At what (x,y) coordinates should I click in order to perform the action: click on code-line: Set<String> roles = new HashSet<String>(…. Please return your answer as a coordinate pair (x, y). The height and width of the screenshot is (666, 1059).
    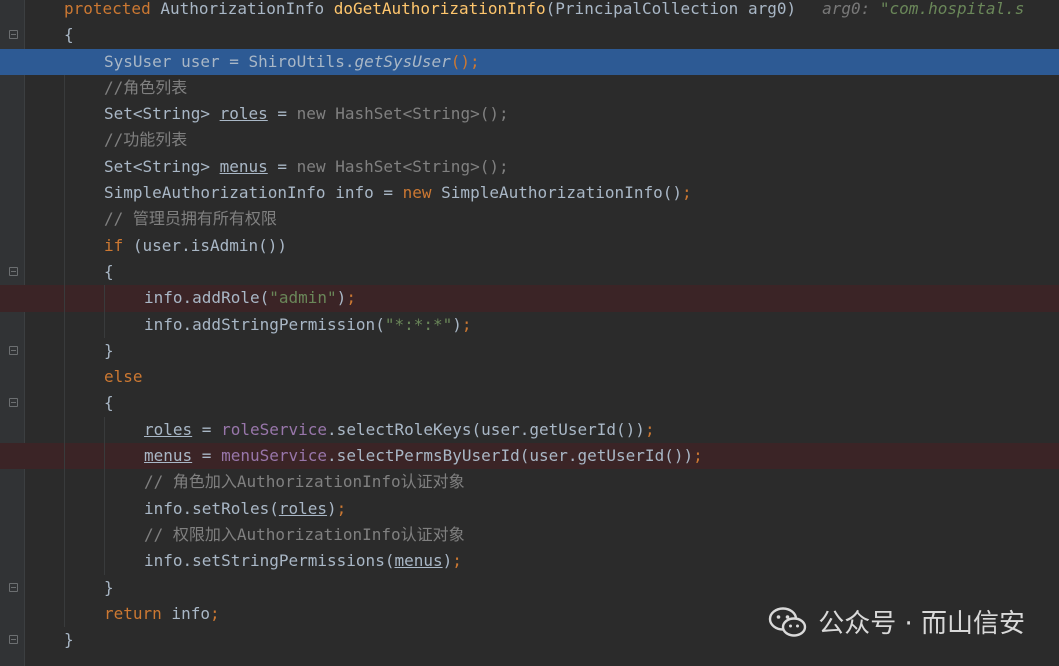
    Looking at the image, I should click on (529, 114).